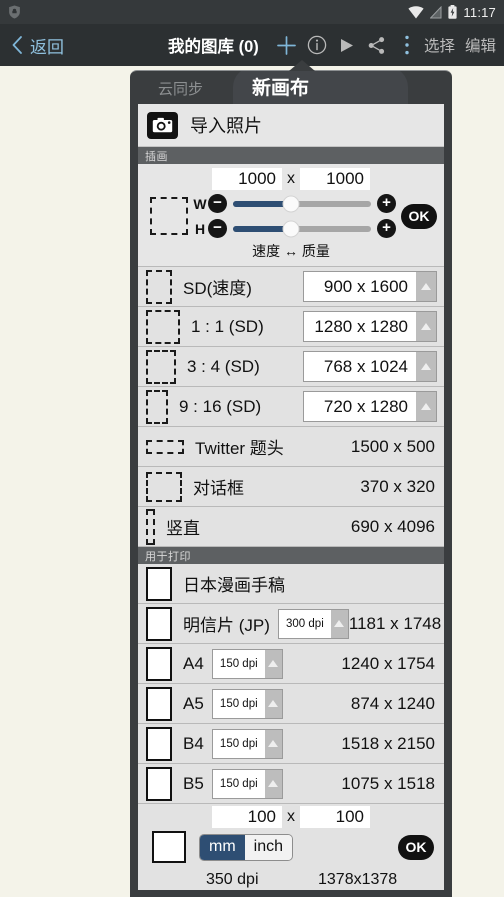 This screenshot has height=897, width=504. What do you see at coordinates (358, 879) in the screenshot?
I see `custom-result-size: 1378x1378` at bounding box center [358, 879].